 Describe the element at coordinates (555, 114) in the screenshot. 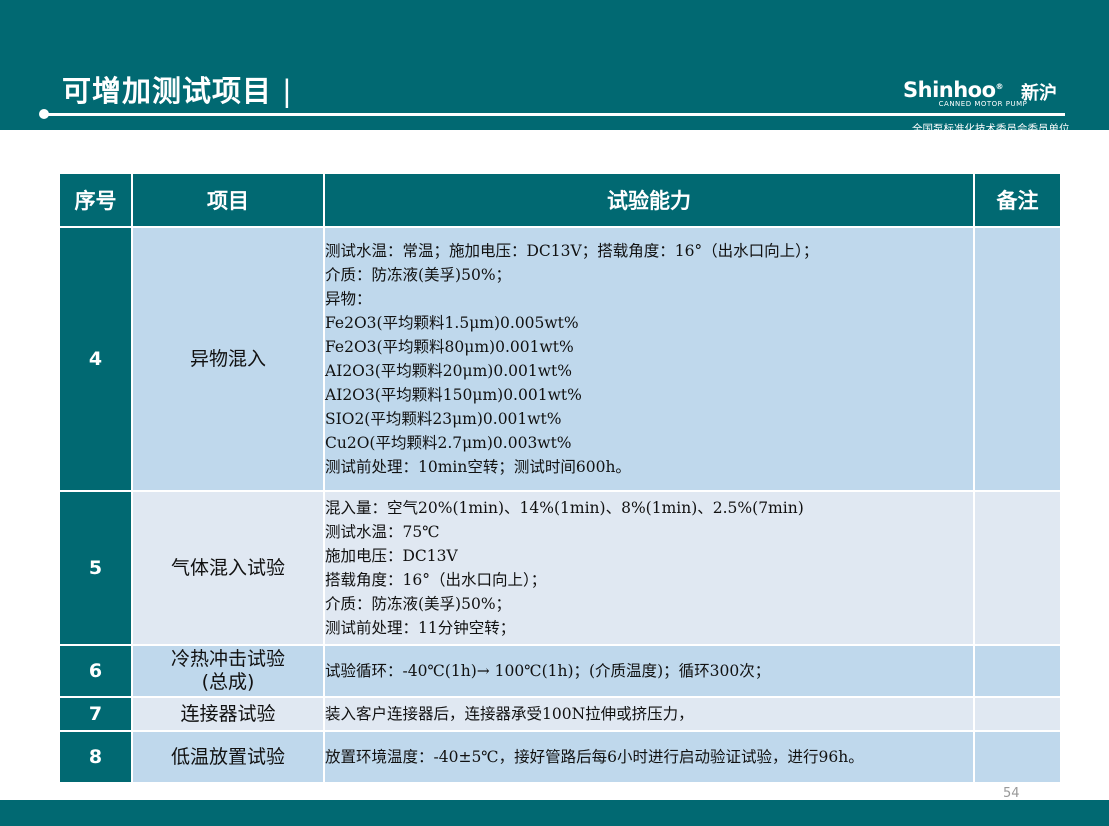

I see `header-divider` at that location.